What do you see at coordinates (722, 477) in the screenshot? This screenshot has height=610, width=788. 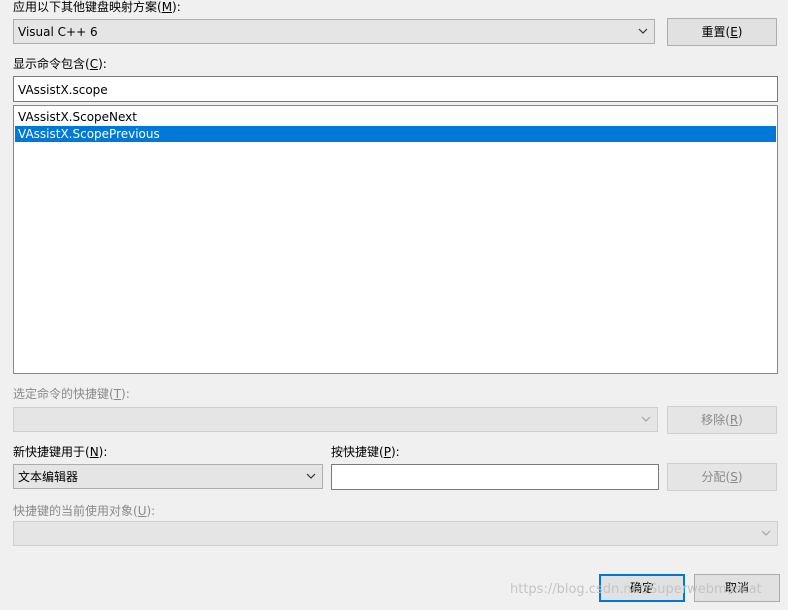 I see `assign-button: 分配(S)` at bounding box center [722, 477].